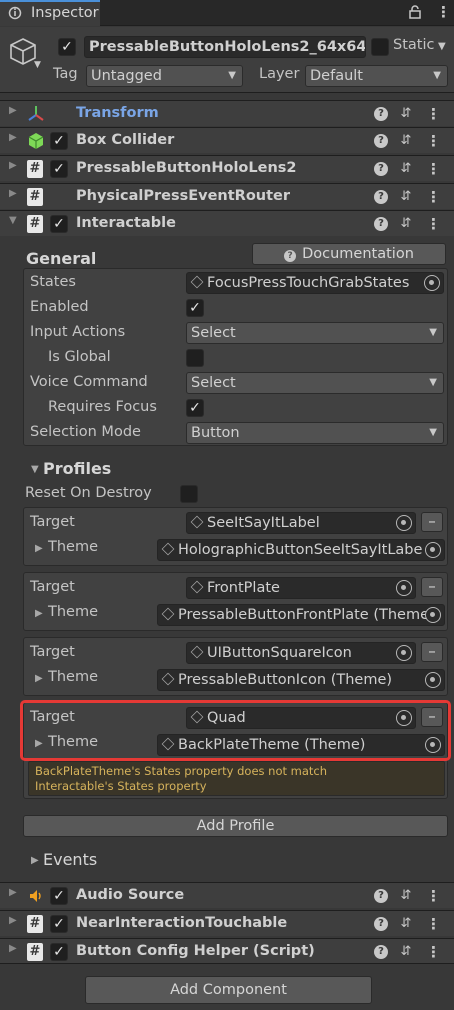  I want to click on static-checkbox, so click(380, 47).